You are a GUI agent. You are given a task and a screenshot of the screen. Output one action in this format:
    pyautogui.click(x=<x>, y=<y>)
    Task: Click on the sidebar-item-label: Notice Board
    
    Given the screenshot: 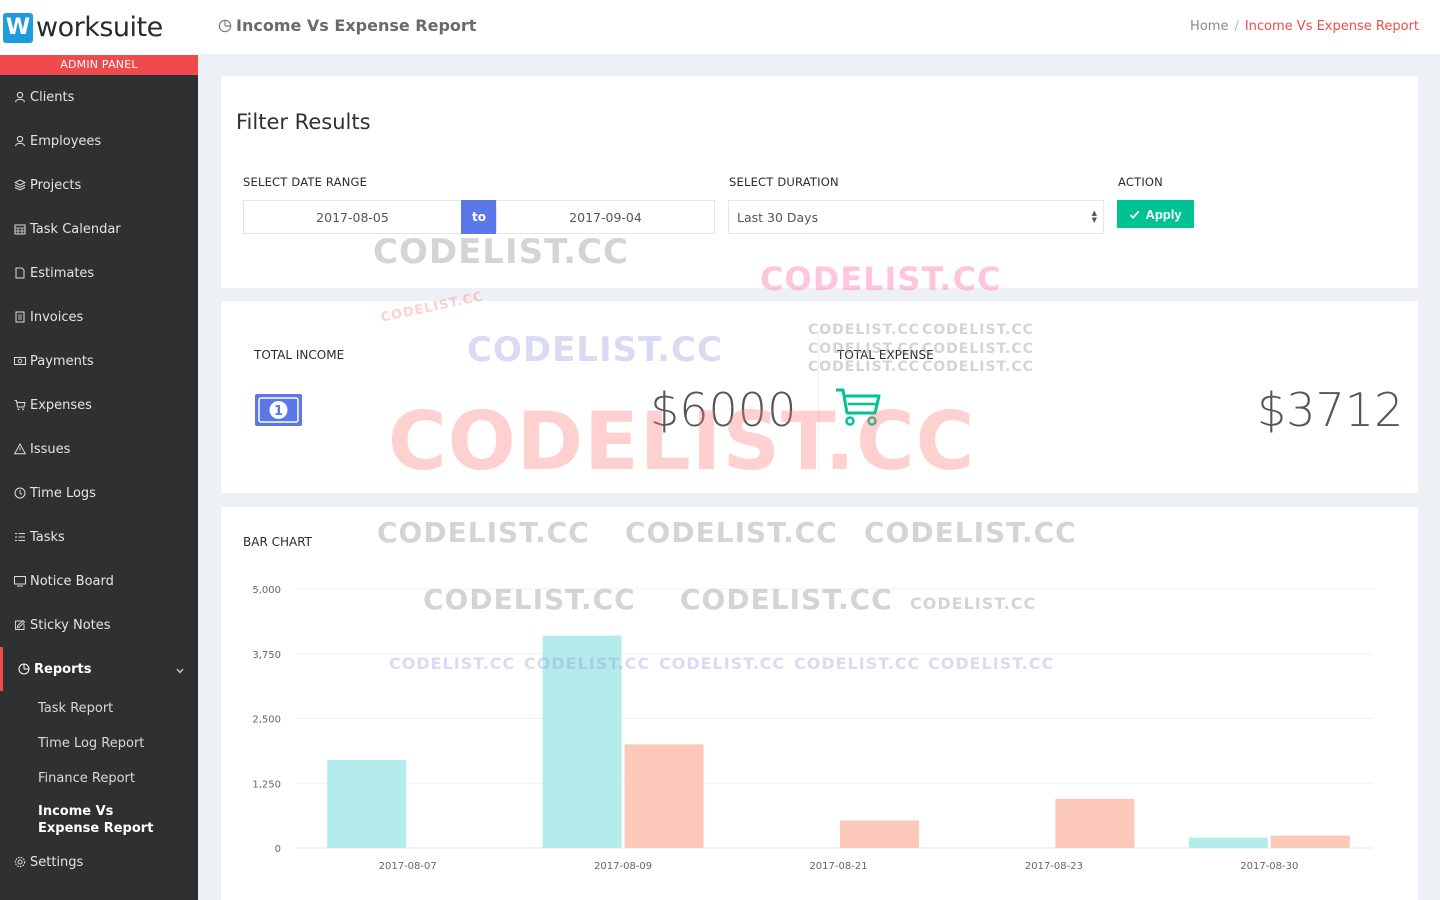 What is the action you would take?
    pyautogui.click(x=72, y=581)
    